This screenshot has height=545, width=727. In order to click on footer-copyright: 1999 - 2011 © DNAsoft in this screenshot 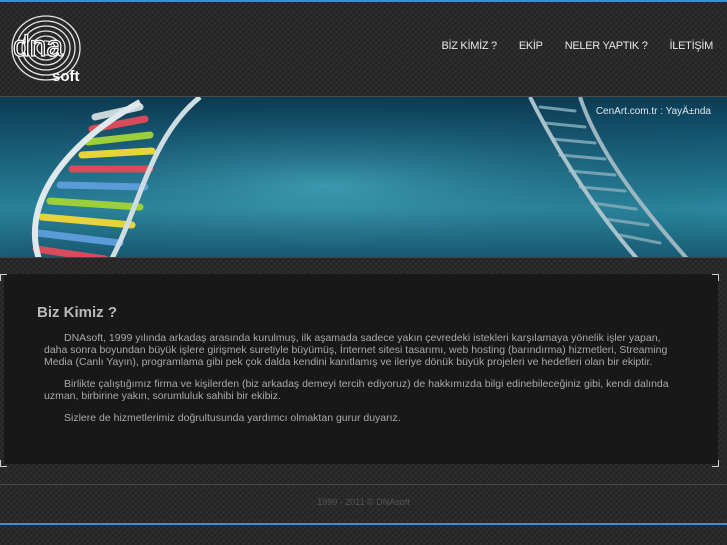, I will do `click(363, 502)`.